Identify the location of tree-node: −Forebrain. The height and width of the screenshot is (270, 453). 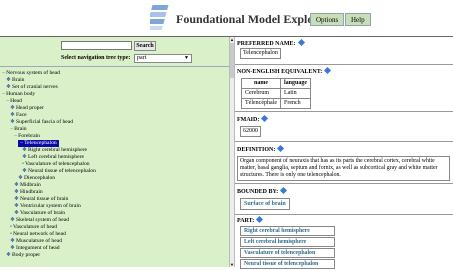
(27, 136).